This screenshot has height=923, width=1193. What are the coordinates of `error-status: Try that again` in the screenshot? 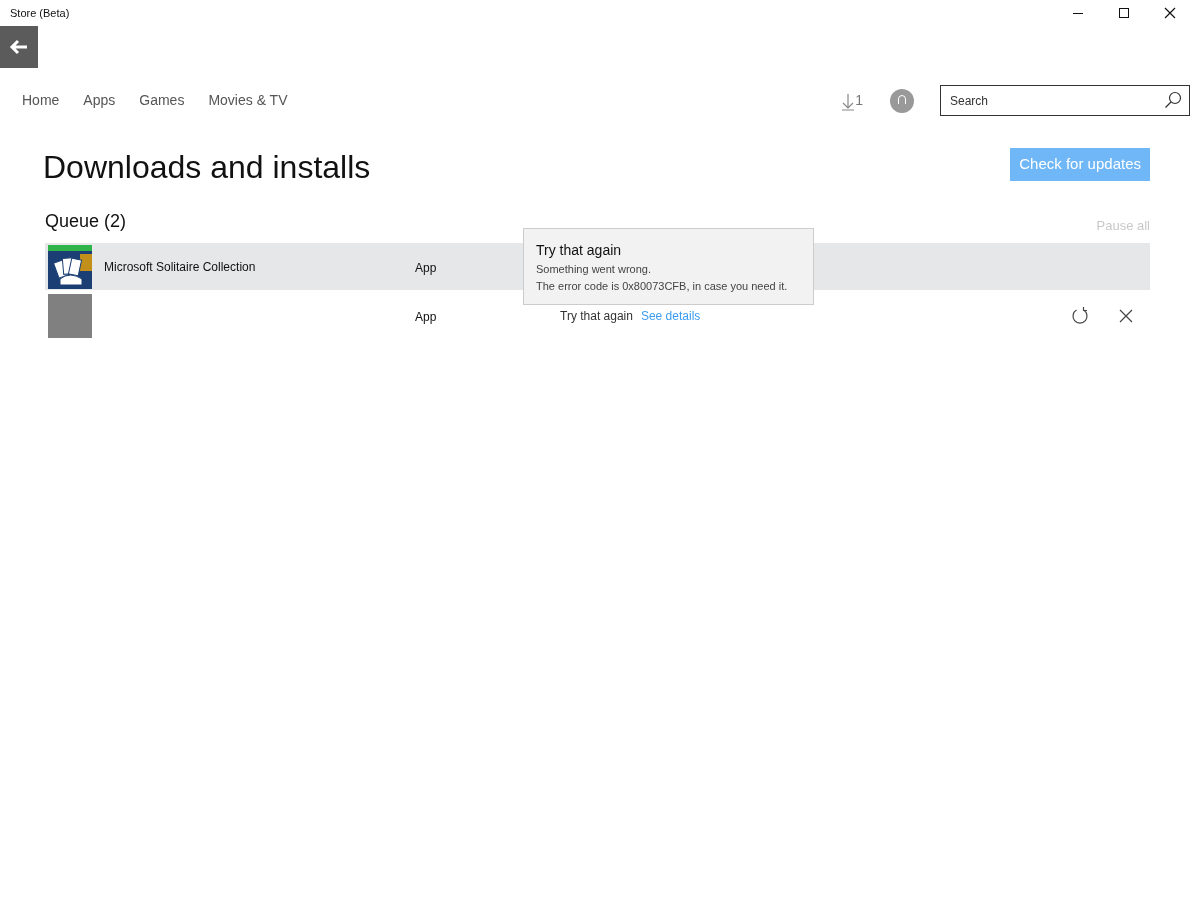 It's located at (596, 316).